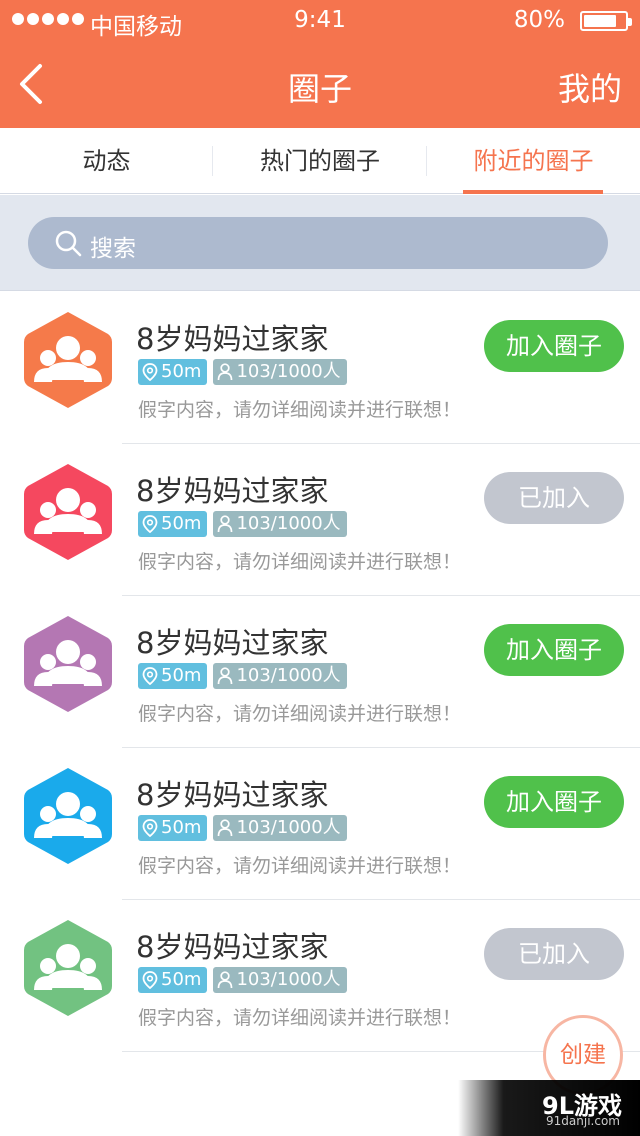  I want to click on battery-percent: 80%, so click(539, 20).